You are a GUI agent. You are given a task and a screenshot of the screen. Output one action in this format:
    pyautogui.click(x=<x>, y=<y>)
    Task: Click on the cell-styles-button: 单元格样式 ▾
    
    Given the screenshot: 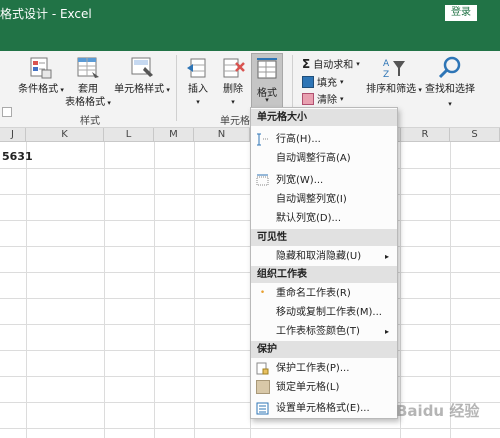 What is the action you would take?
    pyautogui.click(x=142, y=76)
    